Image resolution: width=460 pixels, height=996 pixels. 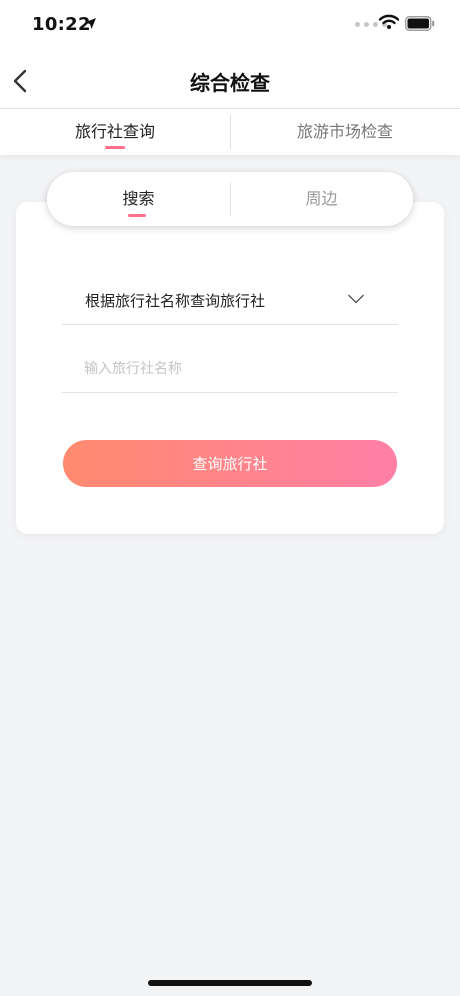 What do you see at coordinates (230, 25) in the screenshot?
I see `status-bar: 10:22` at bounding box center [230, 25].